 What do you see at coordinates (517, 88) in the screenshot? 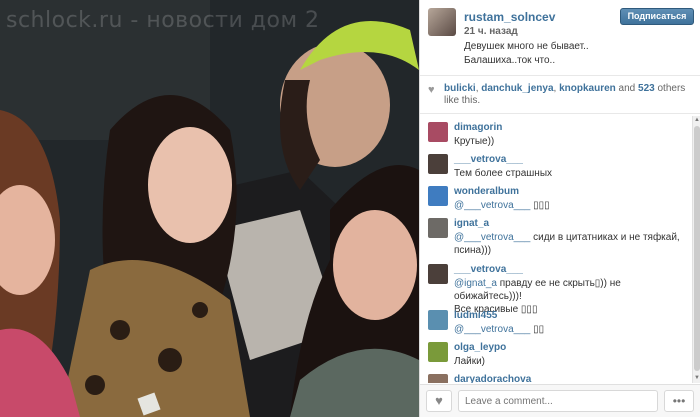
I see `liker-link: danchuk_jenya` at bounding box center [517, 88].